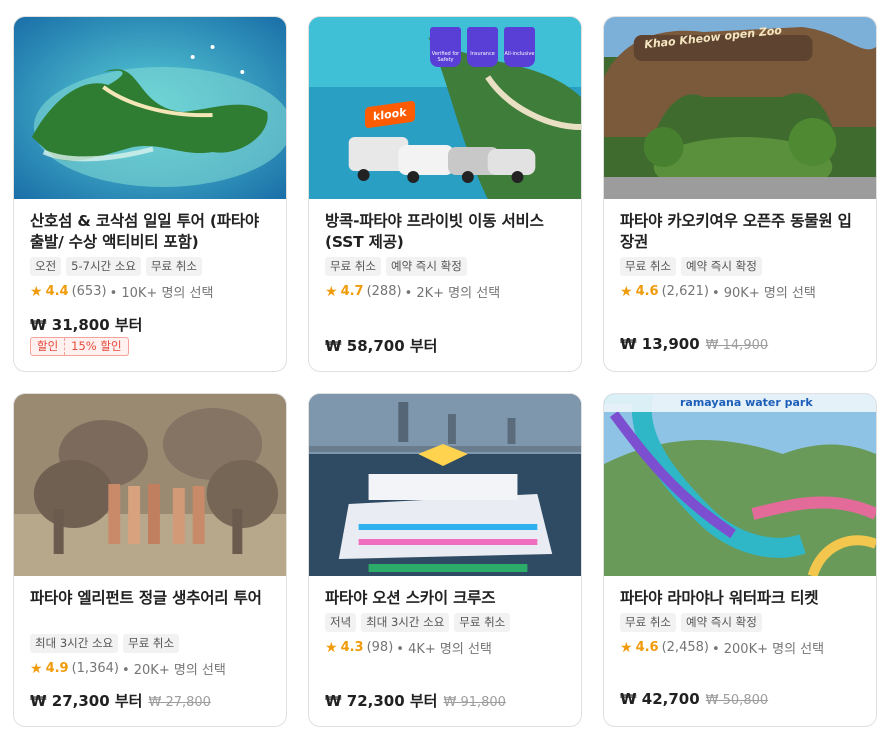  I want to click on ramayana-logo: ramayana water park, so click(746, 402).